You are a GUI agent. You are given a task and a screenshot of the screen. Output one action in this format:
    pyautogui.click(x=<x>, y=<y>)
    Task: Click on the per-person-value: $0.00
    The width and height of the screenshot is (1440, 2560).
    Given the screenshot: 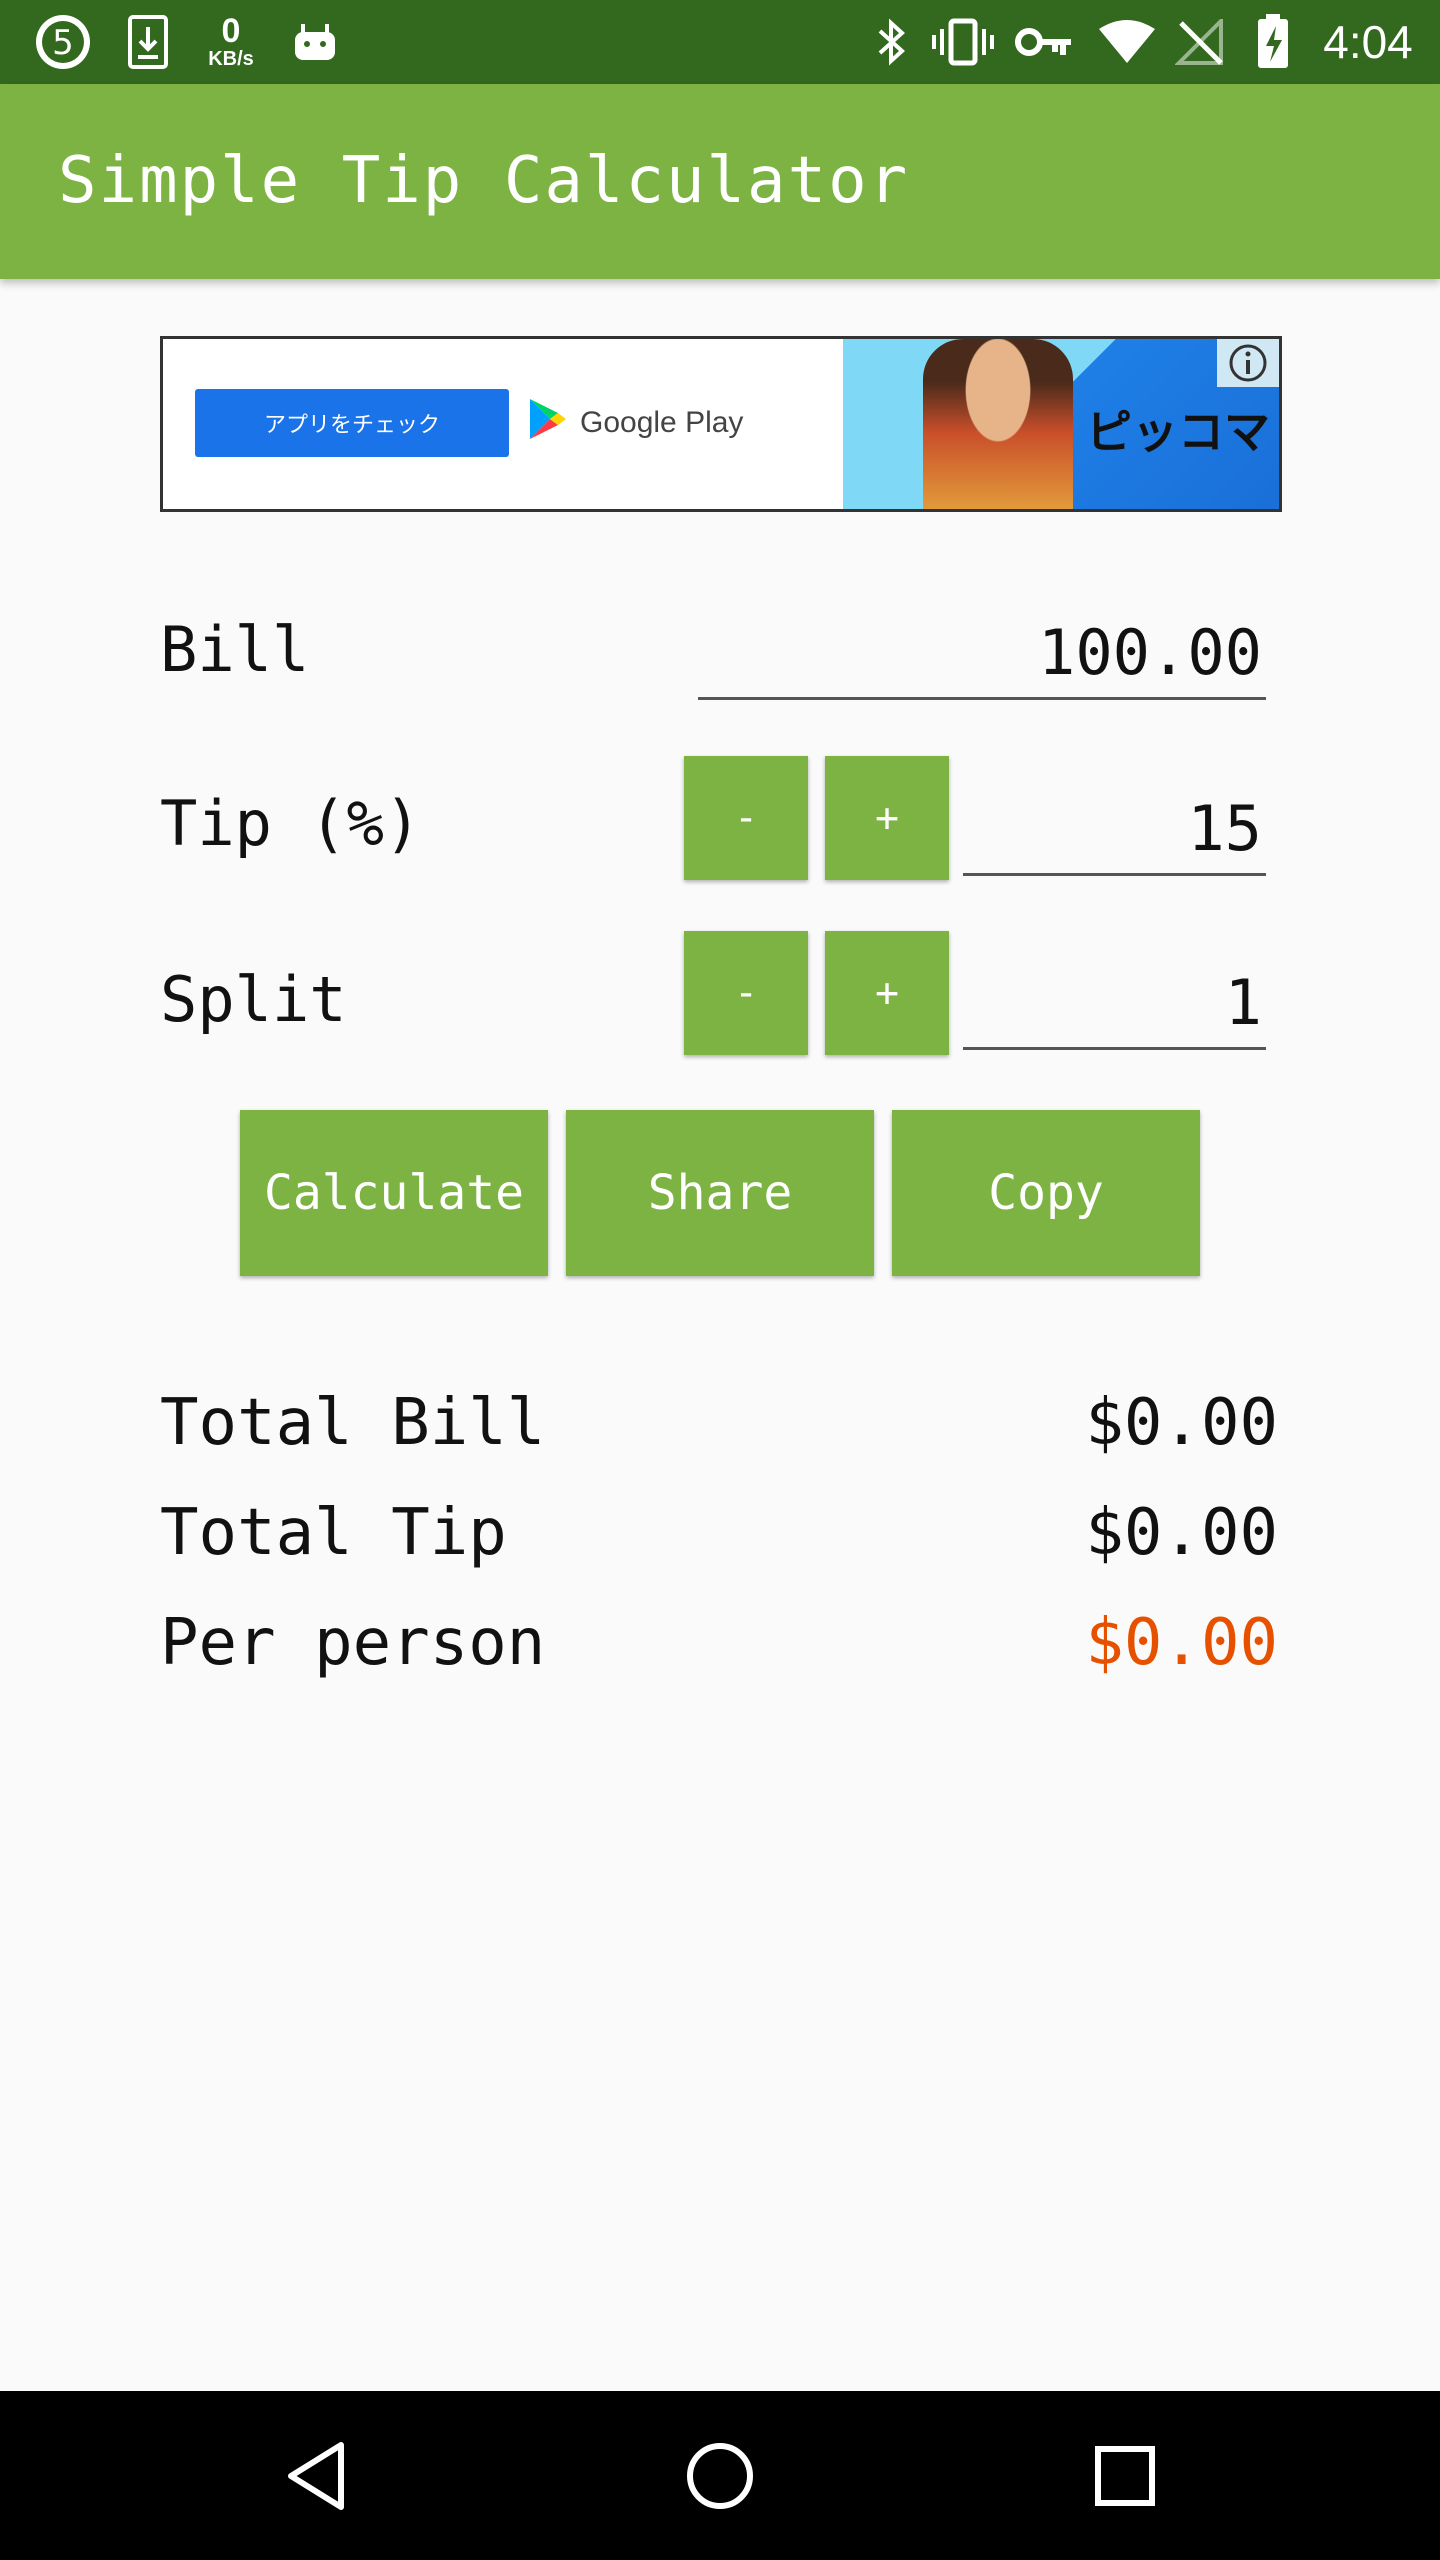 What is the action you would take?
    pyautogui.click(x=1181, y=1643)
    